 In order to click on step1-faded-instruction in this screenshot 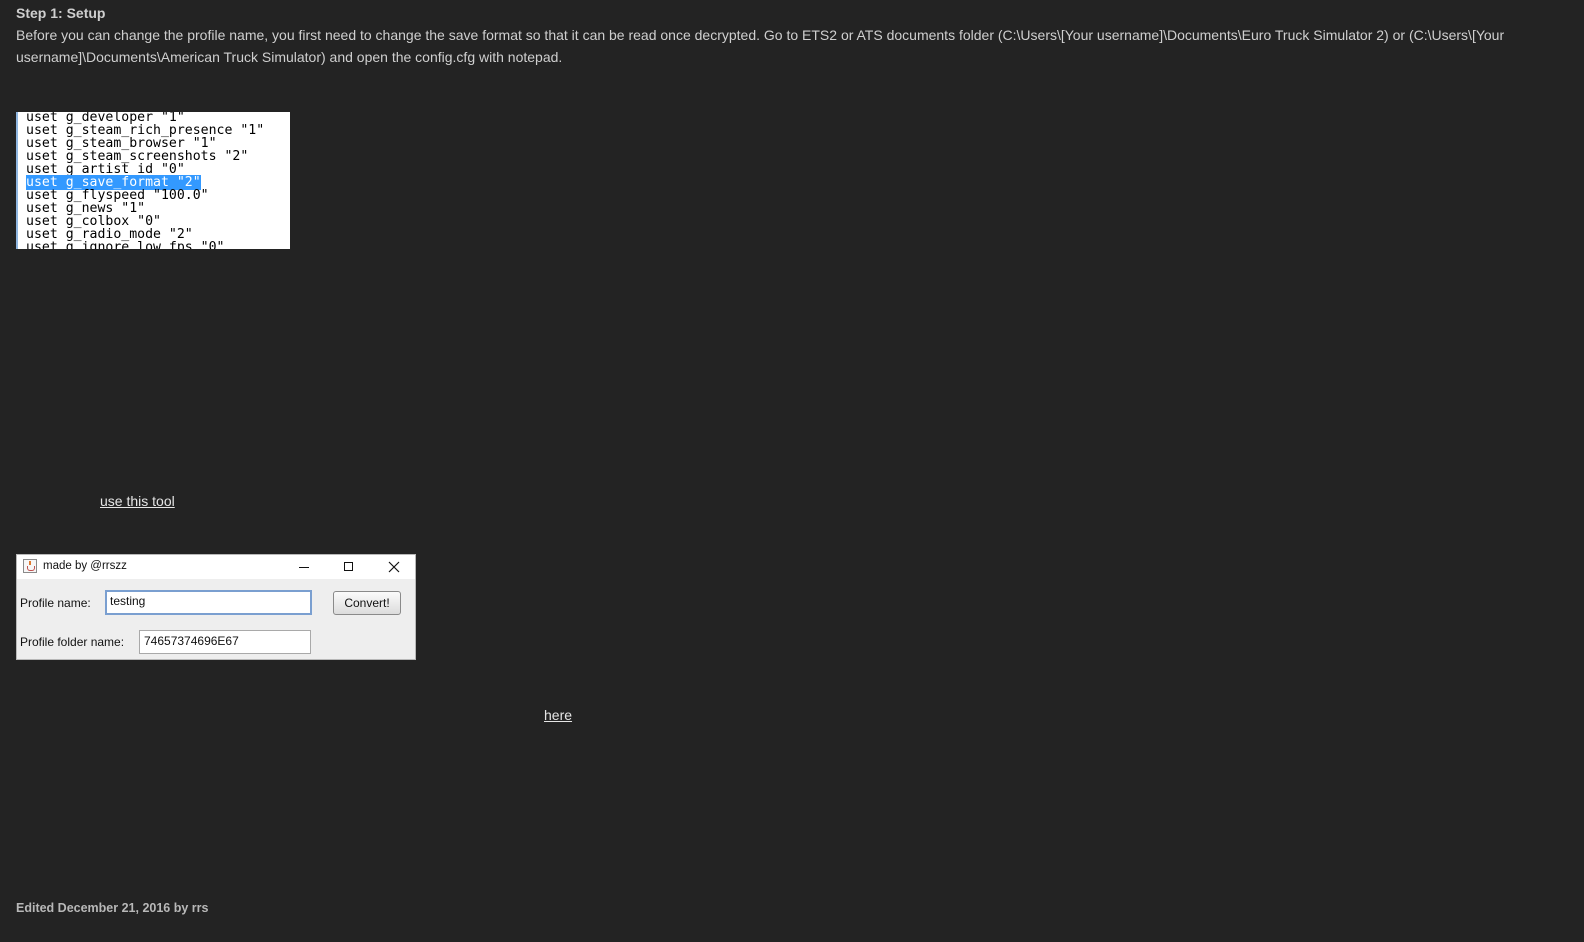, I will do `click(396, 101)`.